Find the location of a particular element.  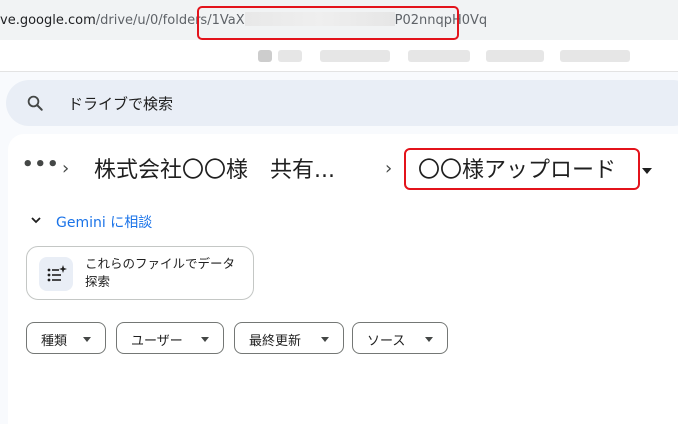

drive-search-bar: ドライブで検索 is located at coordinates (342, 103).